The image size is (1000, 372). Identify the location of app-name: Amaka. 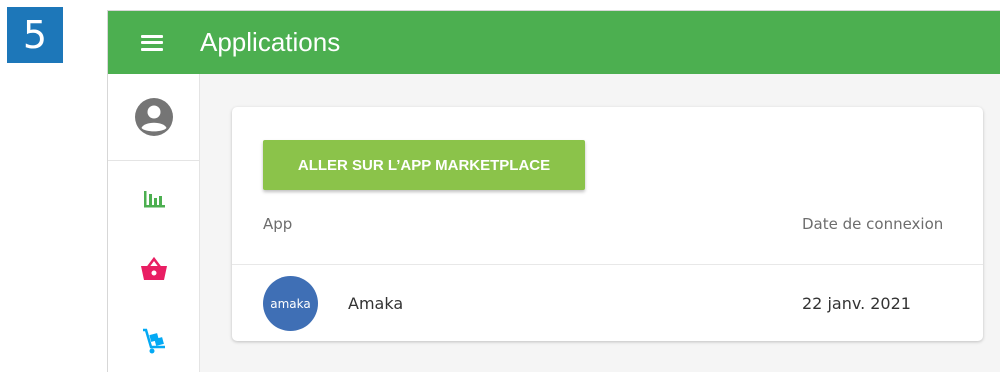
(376, 303).